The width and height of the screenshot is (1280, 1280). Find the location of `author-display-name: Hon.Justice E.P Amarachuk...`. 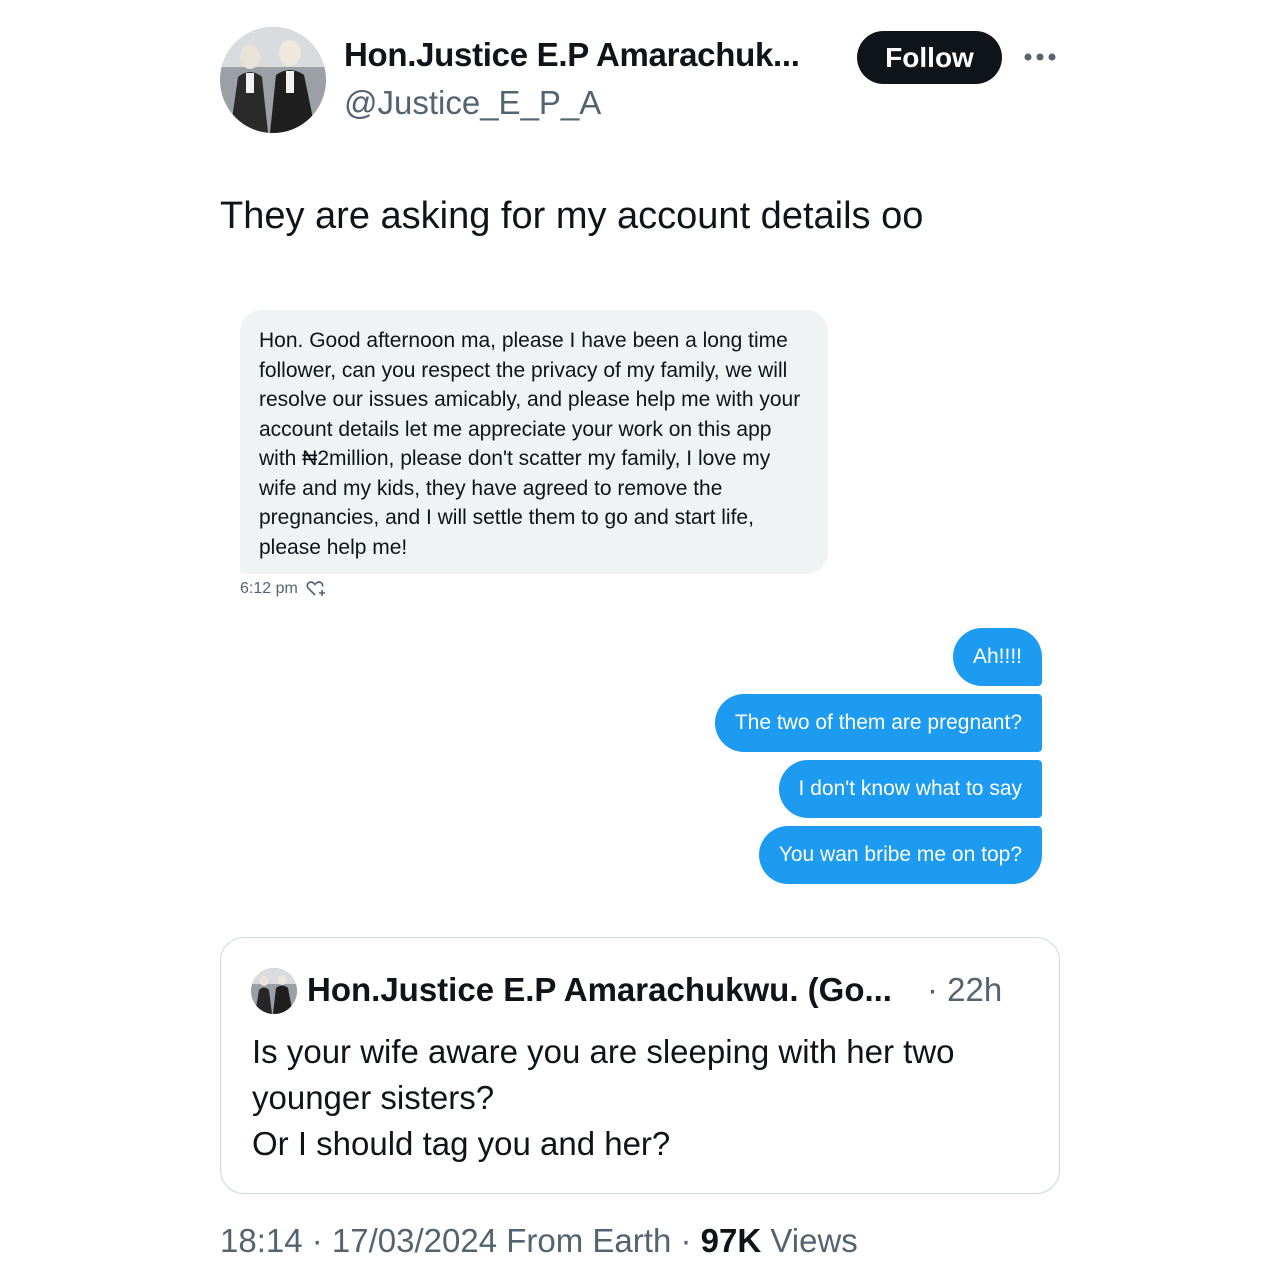

author-display-name: Hon.Justice E.P Amarachuk... is located at coordinates (594, 55).